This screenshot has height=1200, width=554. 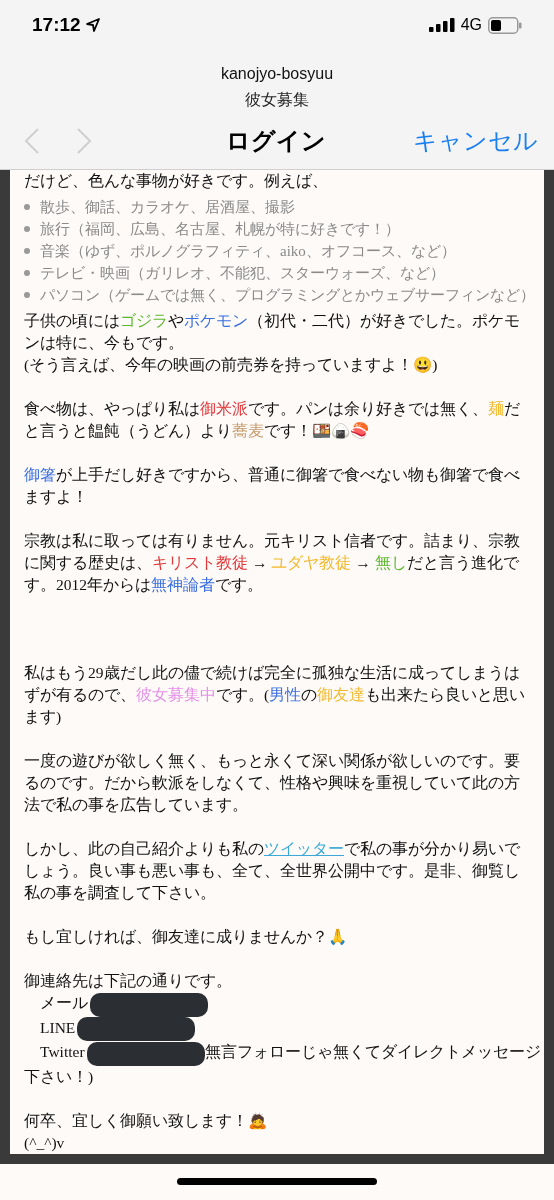 What do you see at coordinates (242, 274) in the screenshot?
I see `list-item: テレビ・映画（ガリレオ、不能犯、スターウォーズ、など）` at bounding box center [242, 274].